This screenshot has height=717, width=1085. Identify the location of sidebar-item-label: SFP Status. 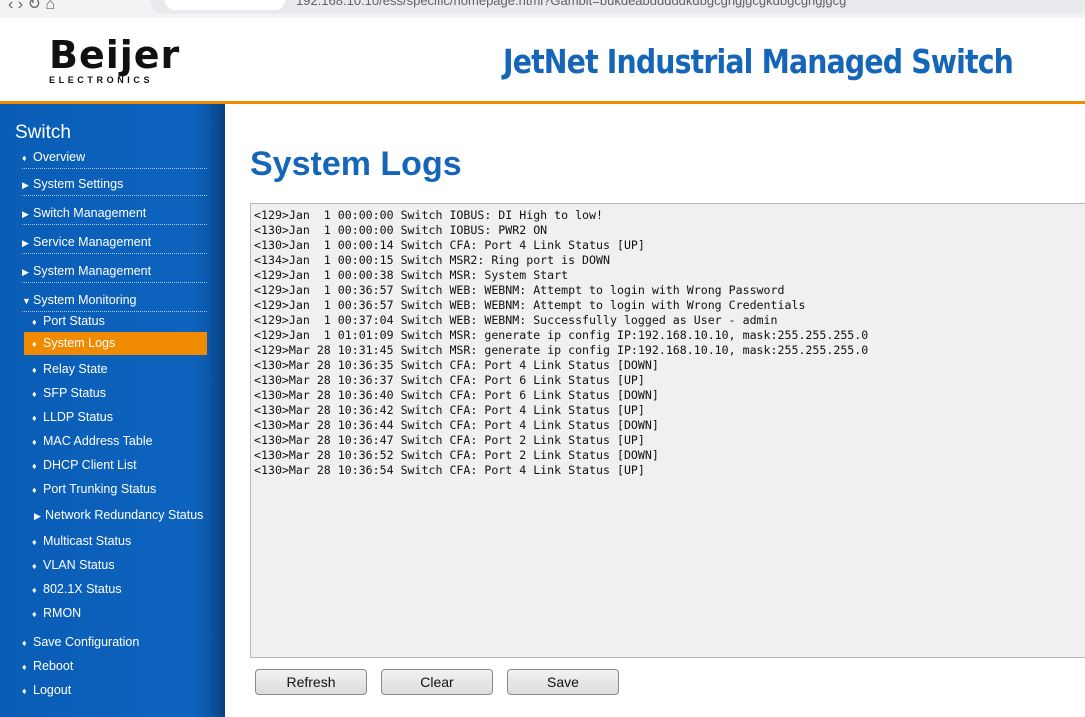
(74, 393).